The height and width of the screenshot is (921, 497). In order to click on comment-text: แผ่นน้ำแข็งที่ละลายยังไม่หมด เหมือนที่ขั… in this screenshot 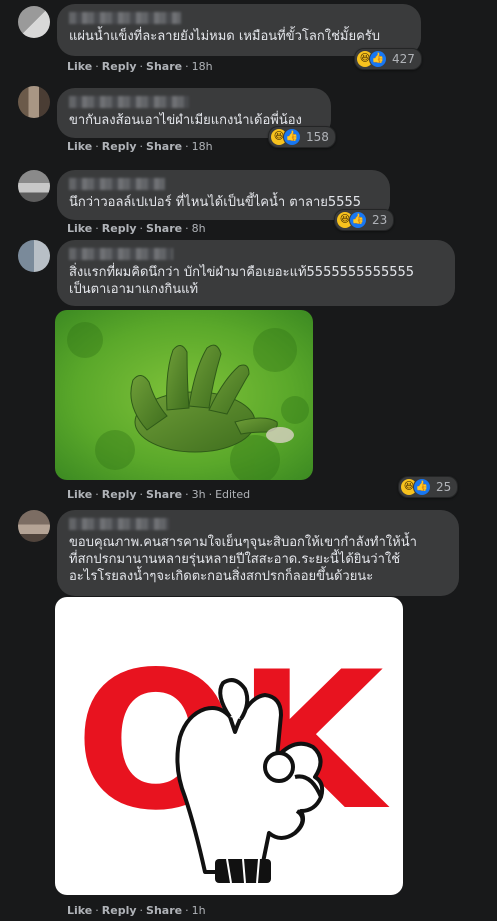, I will do `click(225, 36)`.